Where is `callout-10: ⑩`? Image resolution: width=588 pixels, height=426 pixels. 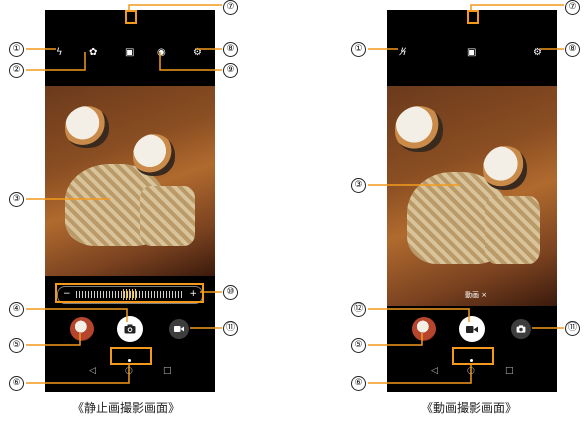
callout-10: ⑩ is located at coordinates (230, 292).